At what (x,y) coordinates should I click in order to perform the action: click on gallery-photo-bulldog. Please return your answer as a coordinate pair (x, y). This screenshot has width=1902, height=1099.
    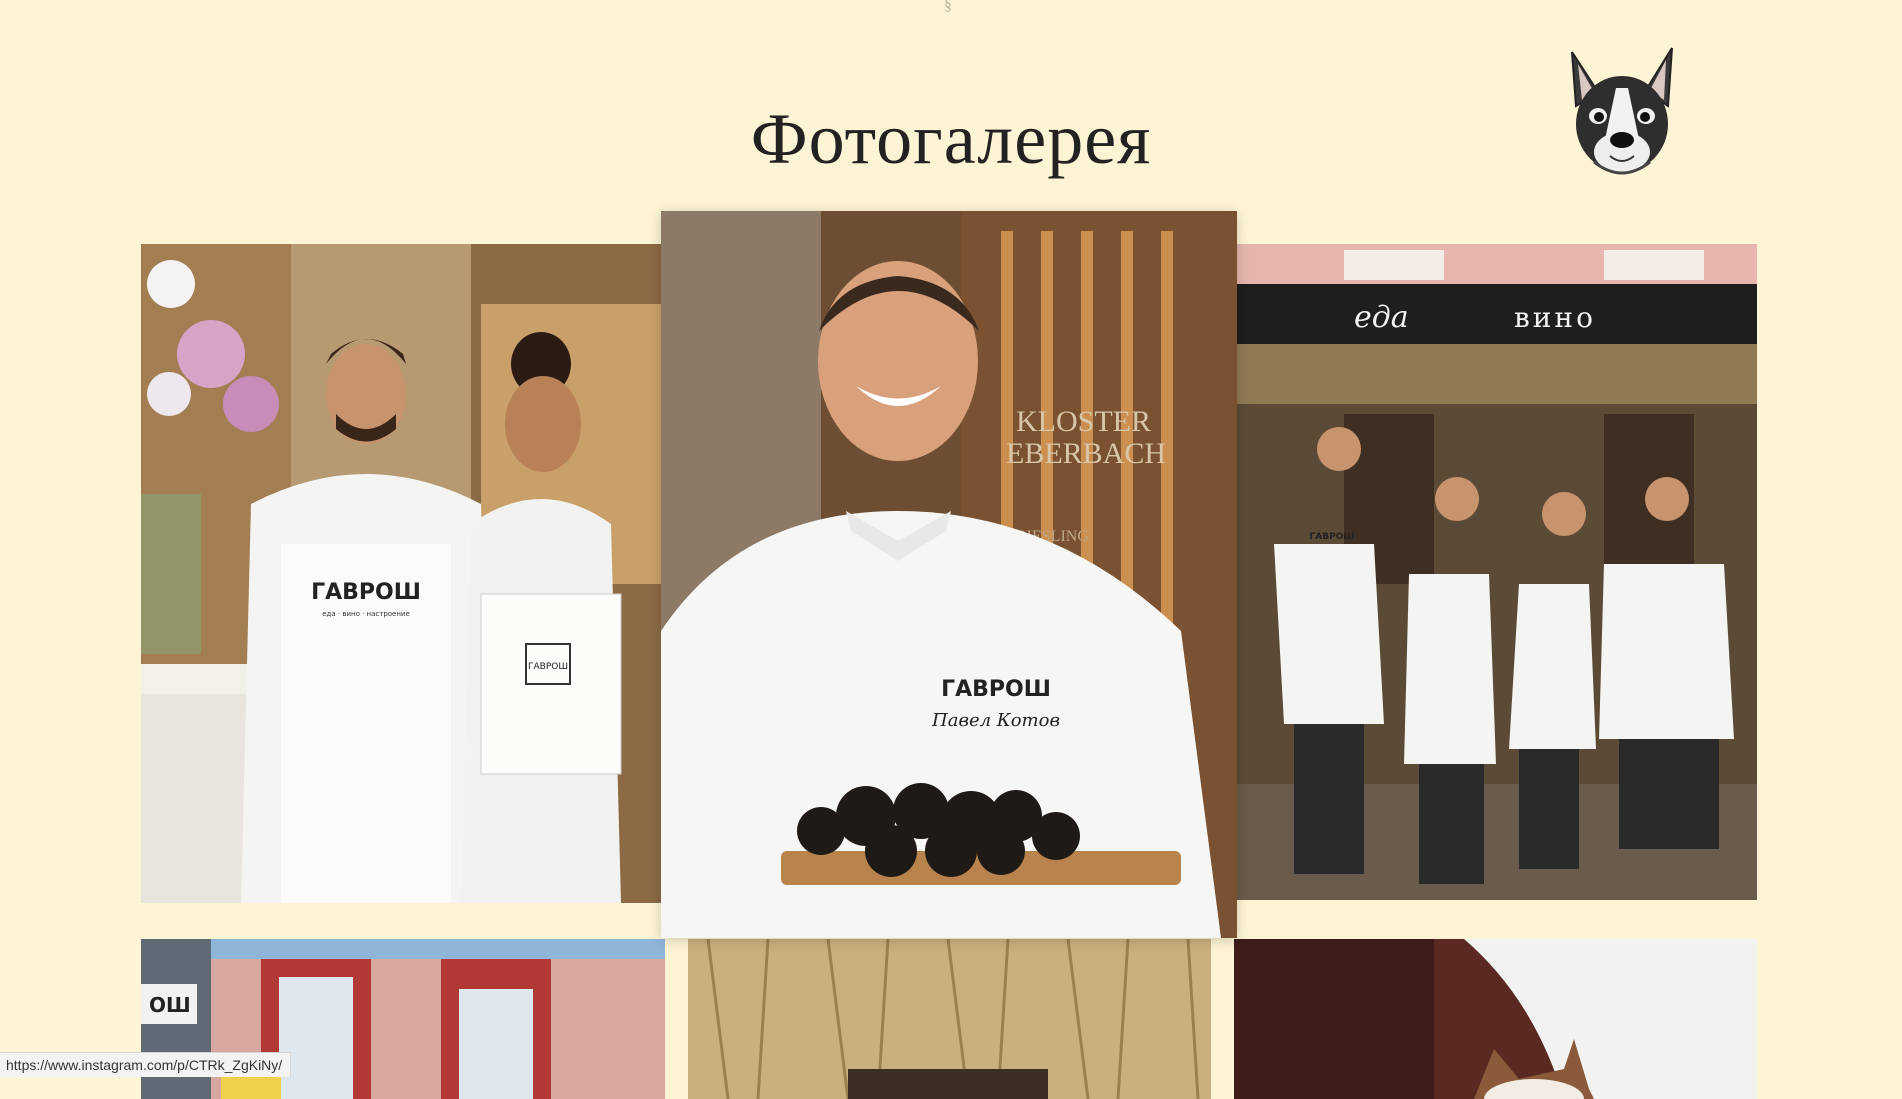
    Looking at the image, I should click on (1495, 1019).